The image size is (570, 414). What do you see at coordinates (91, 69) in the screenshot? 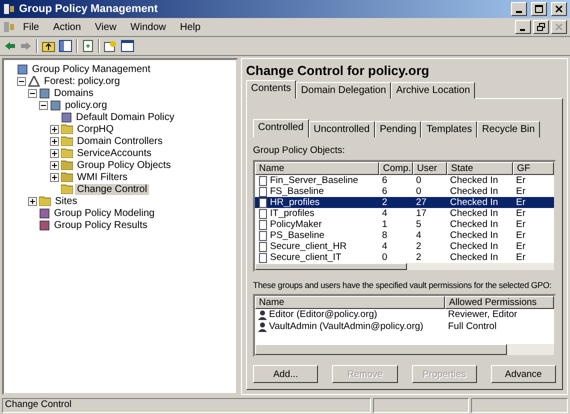
I see `tree-item: Group Policy Management` at bounding box center [91, 69].